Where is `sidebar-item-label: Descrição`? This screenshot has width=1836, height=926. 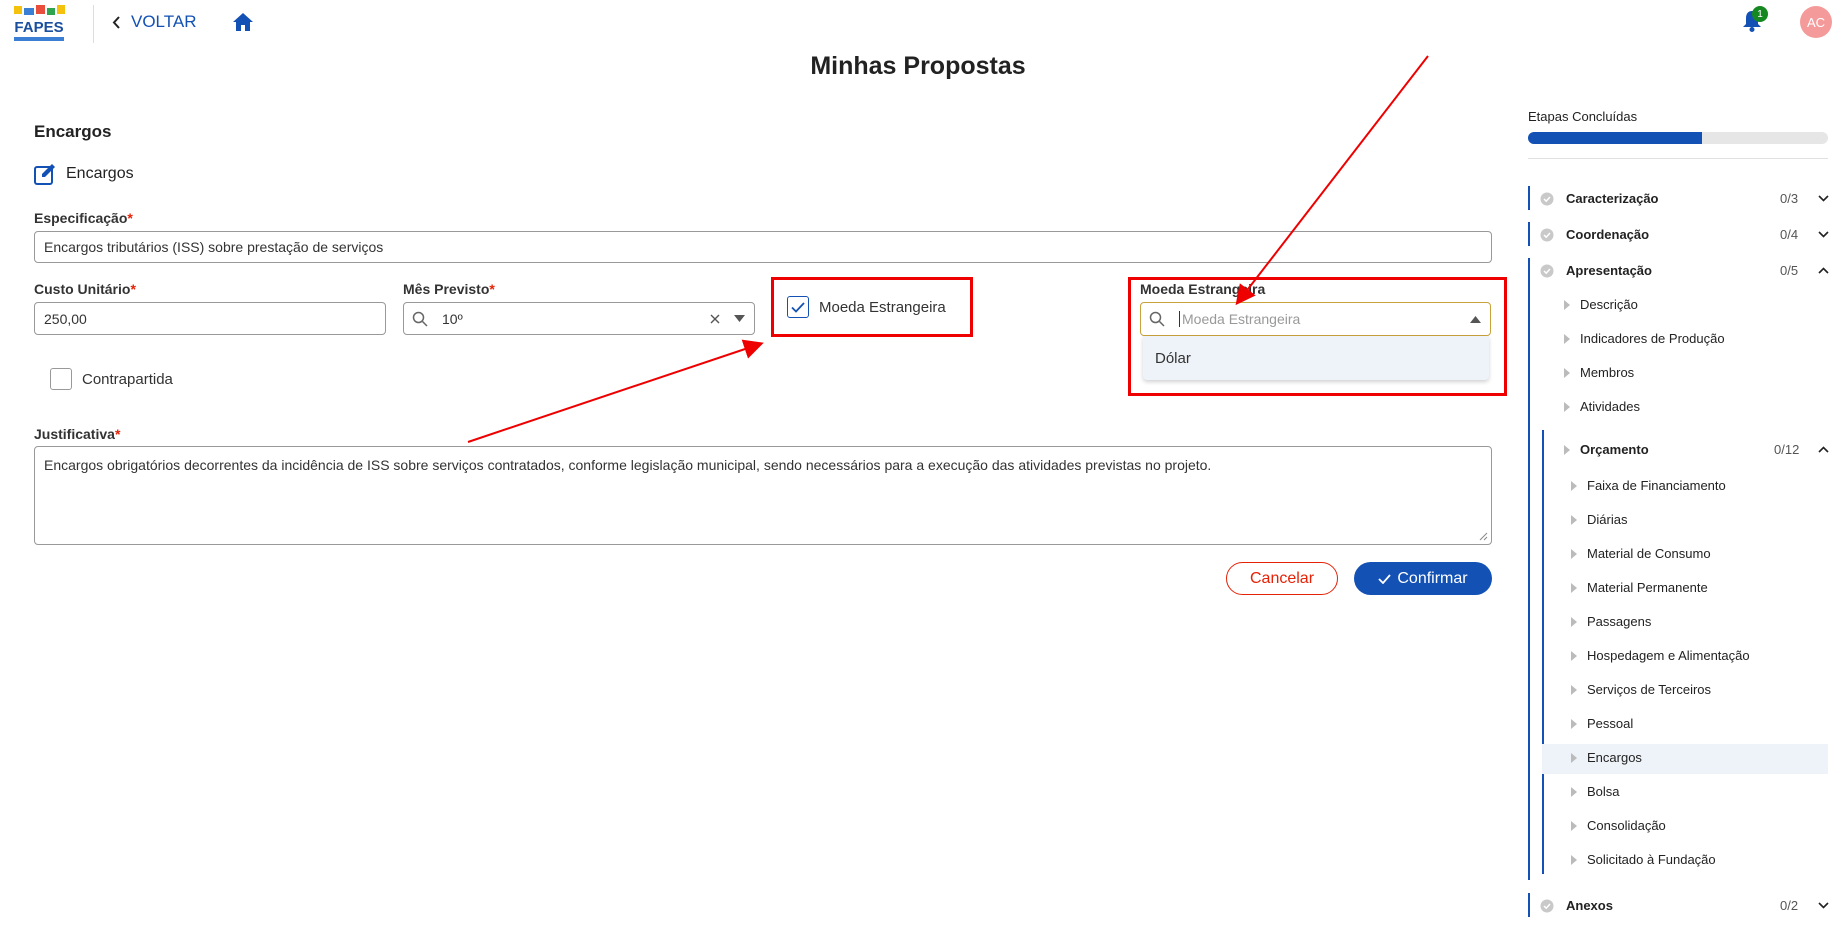
sidebar-item-label: Descrição is located at coordinates (1609, 304).